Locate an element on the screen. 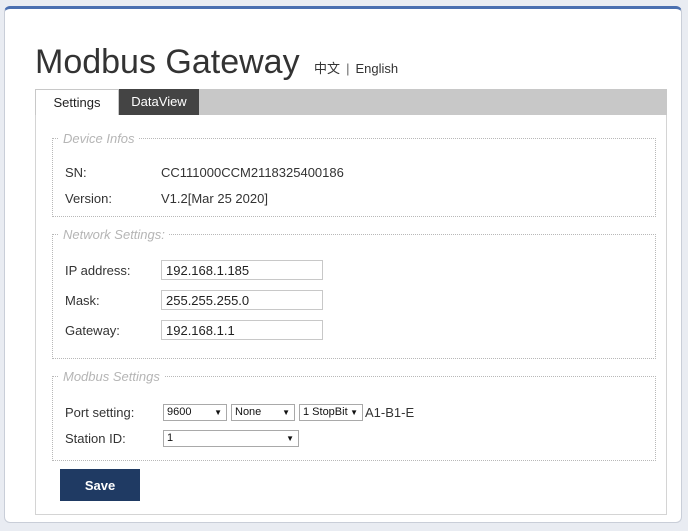 The width and height of the screenshot is (688, 531). gateway-label: Gateway: is located at coordinates (92, 330).